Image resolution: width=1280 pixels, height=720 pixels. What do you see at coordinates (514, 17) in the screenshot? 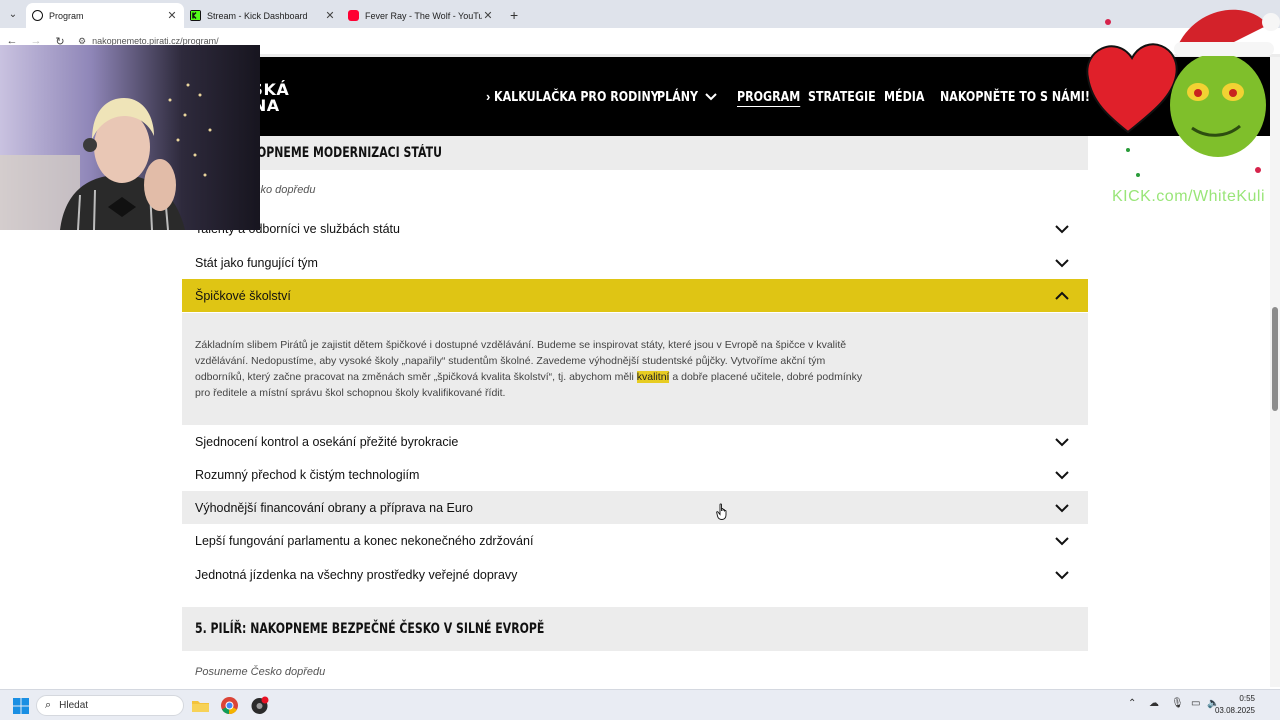
I see `new-tab-button: +` at bounding box center [514, 17].